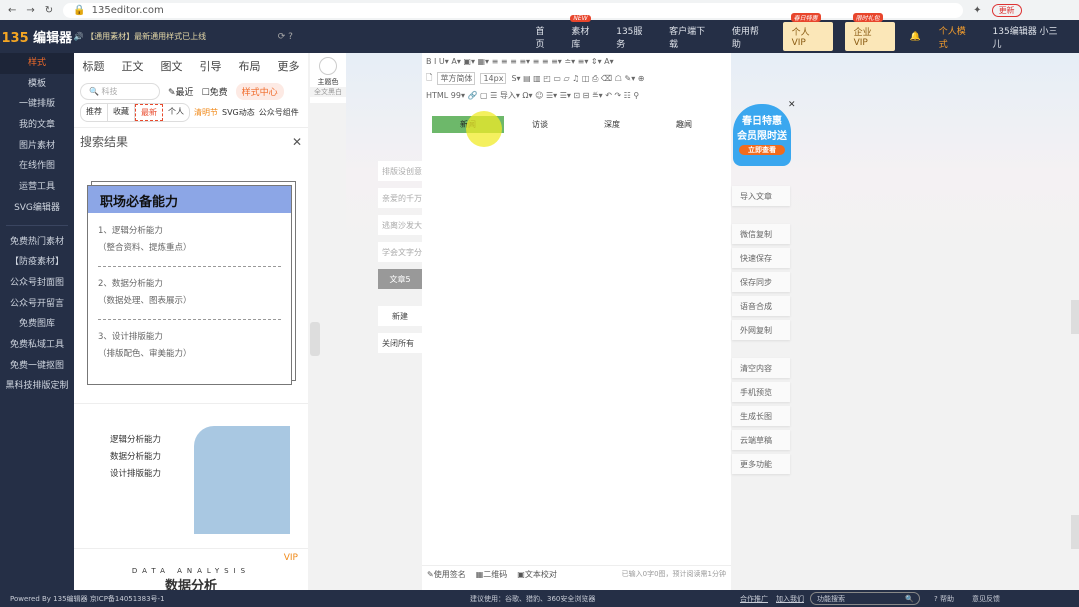  Describe the element at coordinates (37, 187) in the screenshot. I see `sidebar-item: 运营工具` at that location.